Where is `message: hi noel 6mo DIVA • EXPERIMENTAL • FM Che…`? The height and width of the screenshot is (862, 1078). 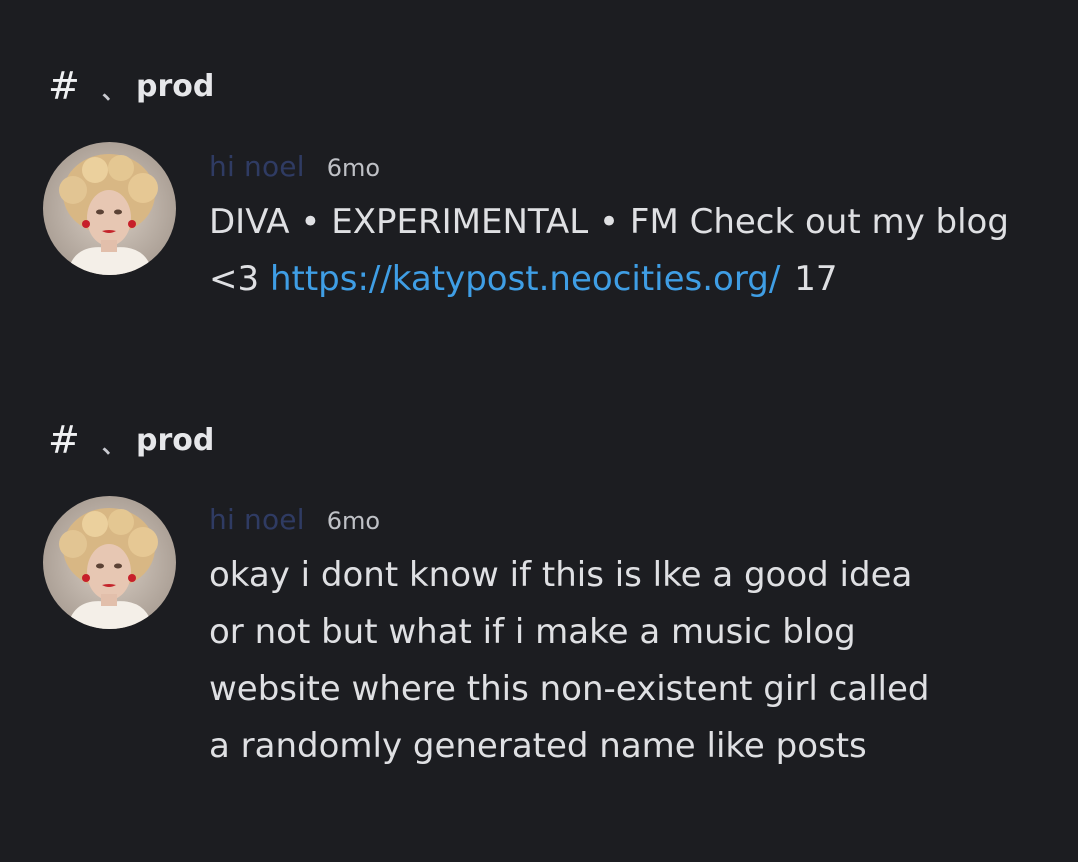
message: hi noel 6mo DIVA • EXPERIMENTAL • FM Che… is located at coordinates (629, 229).